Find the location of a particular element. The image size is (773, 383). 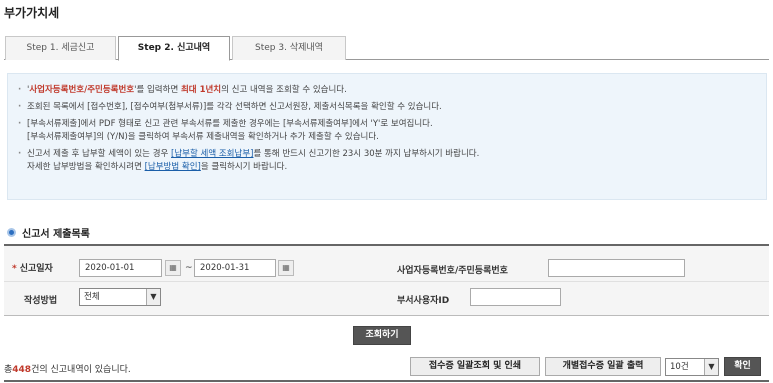

notice-text: 을 클릭하시기 바랍니다. is located at coordinates (244, 167).